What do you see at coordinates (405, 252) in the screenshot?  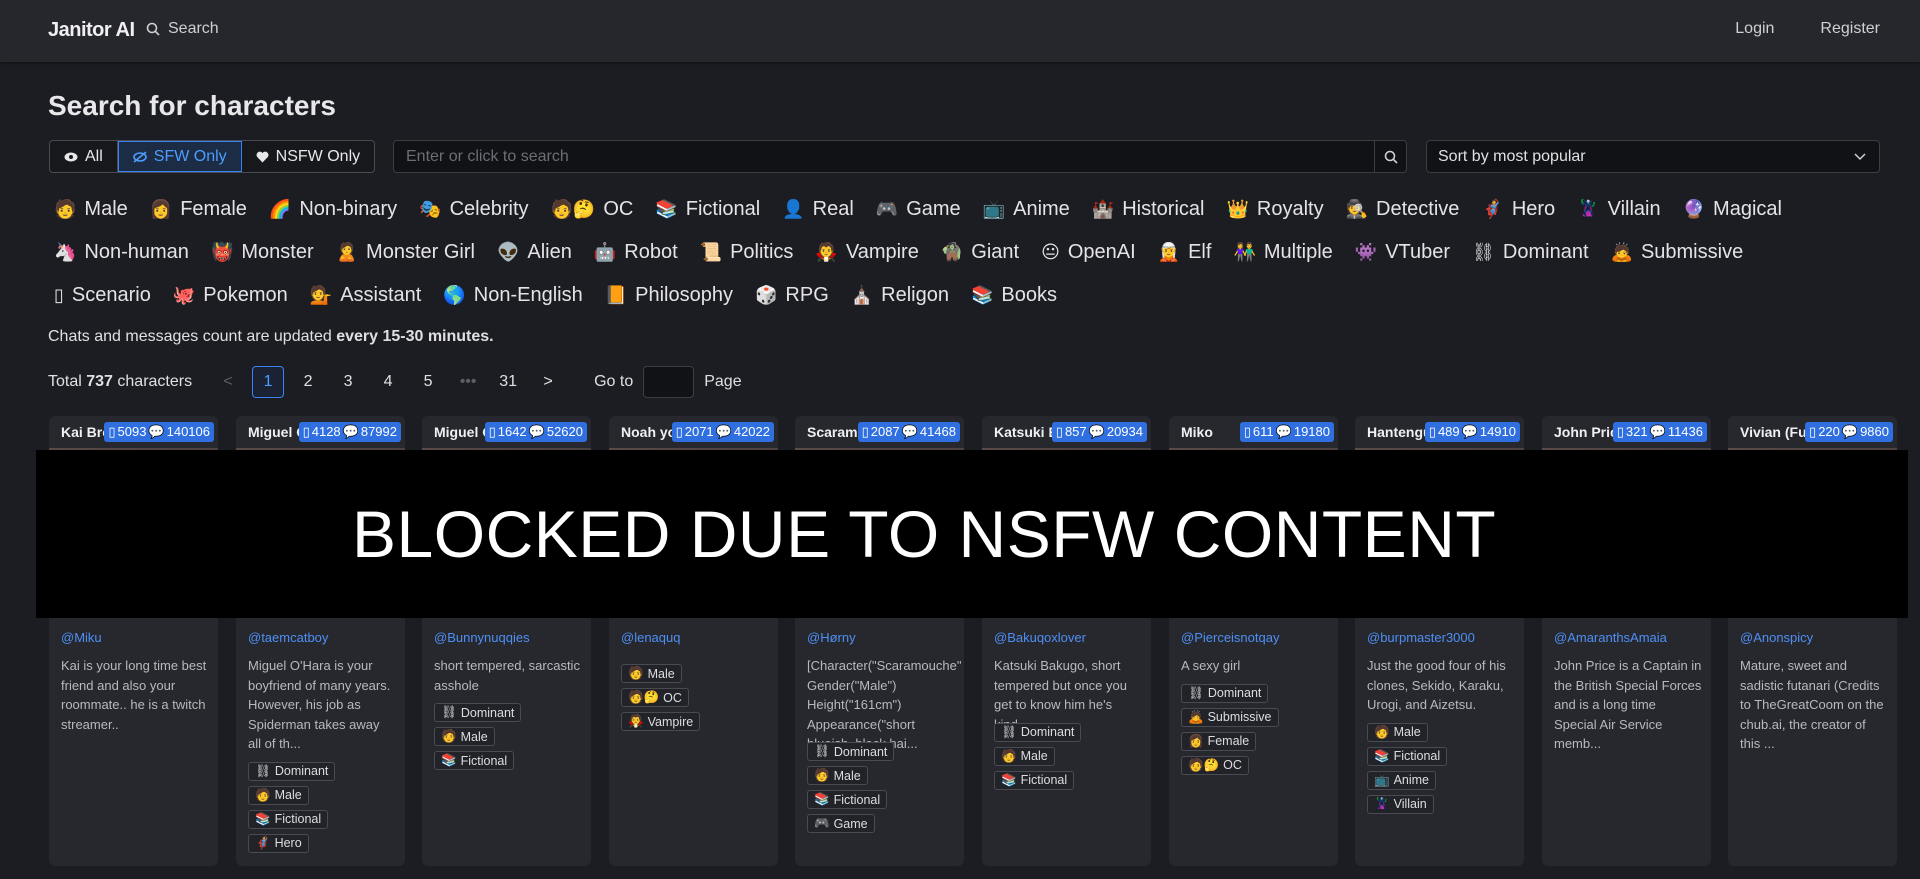 I see `tag-monster-girl: 🙎 Monster Girl` at bounding box center [405, 252].